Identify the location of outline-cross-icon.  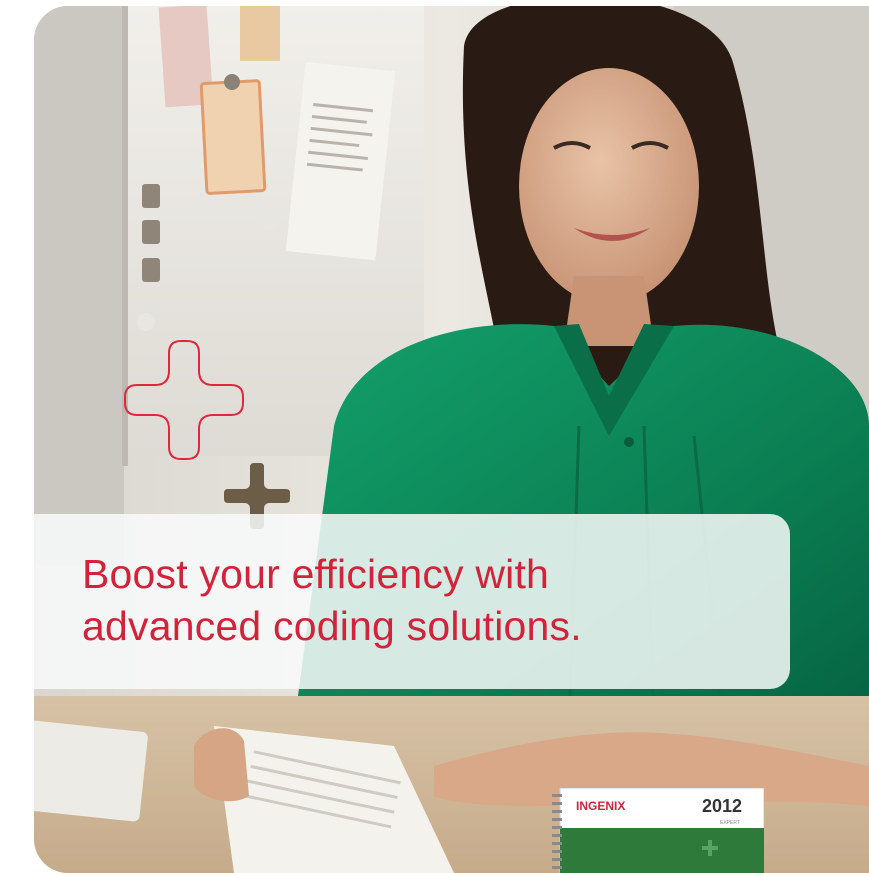
(184, 400).